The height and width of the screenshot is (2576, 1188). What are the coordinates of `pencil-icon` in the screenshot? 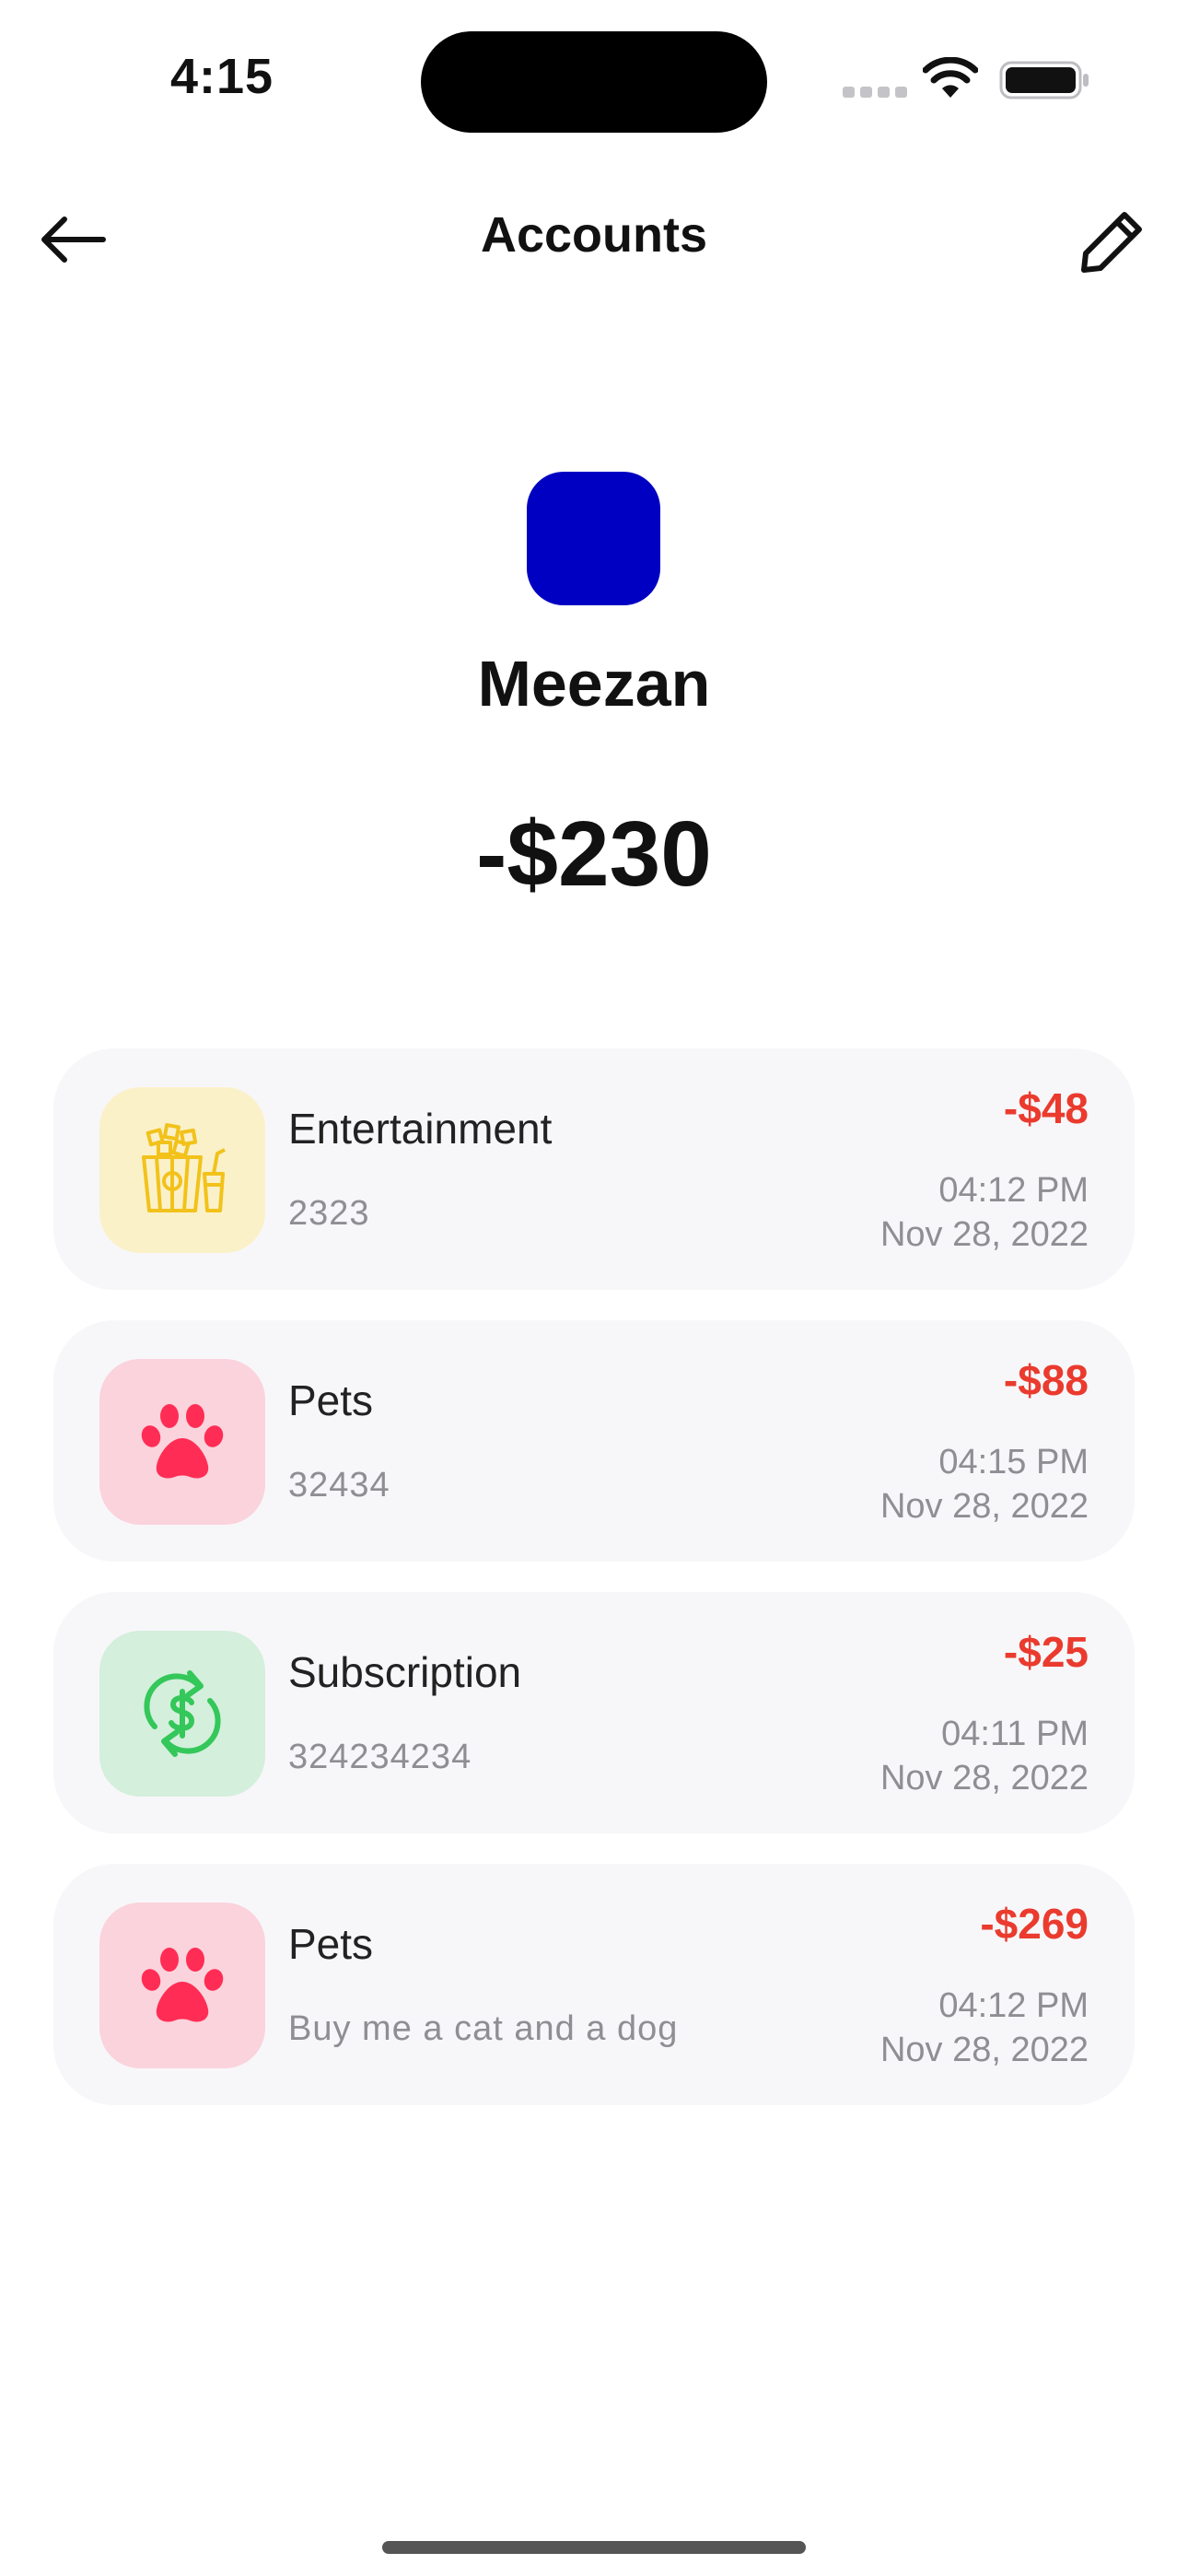 It's located at (1111, 243).